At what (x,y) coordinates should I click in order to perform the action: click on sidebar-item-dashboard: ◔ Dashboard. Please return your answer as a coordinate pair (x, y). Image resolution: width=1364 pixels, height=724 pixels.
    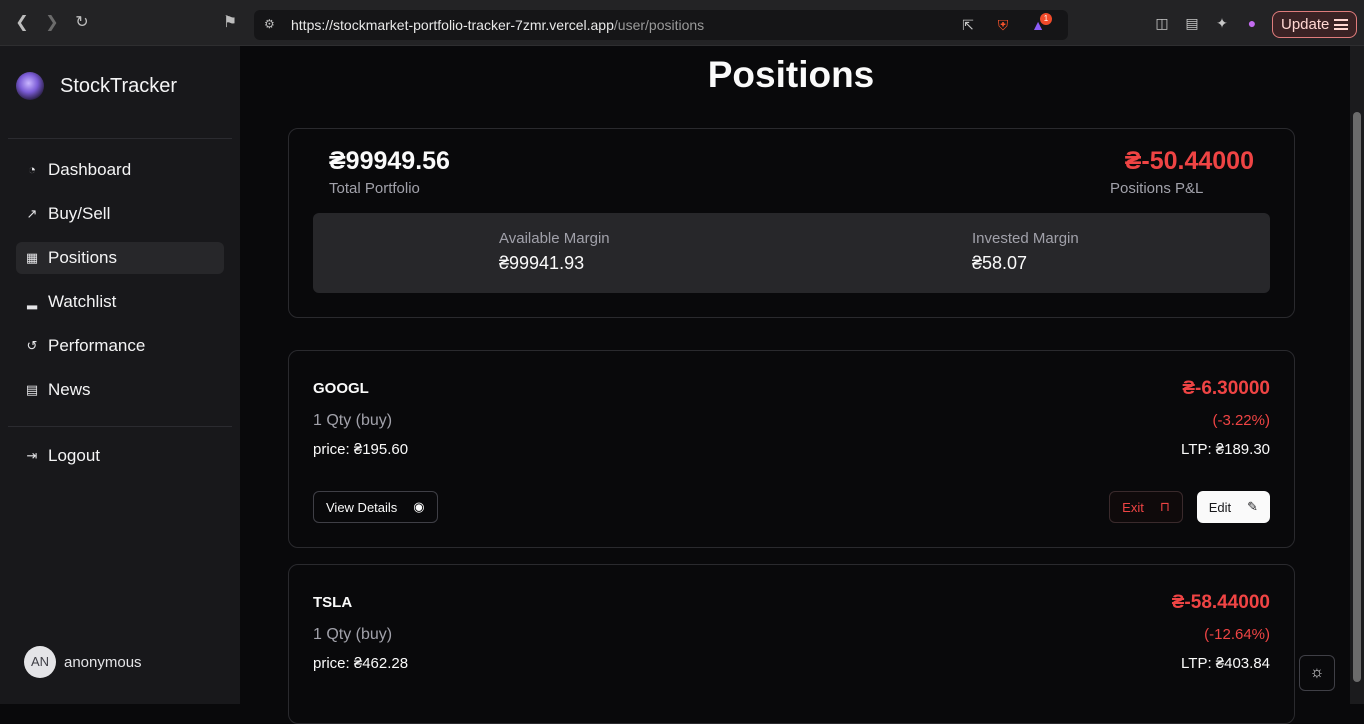
    Looking at the image, I should click on (120, 170).